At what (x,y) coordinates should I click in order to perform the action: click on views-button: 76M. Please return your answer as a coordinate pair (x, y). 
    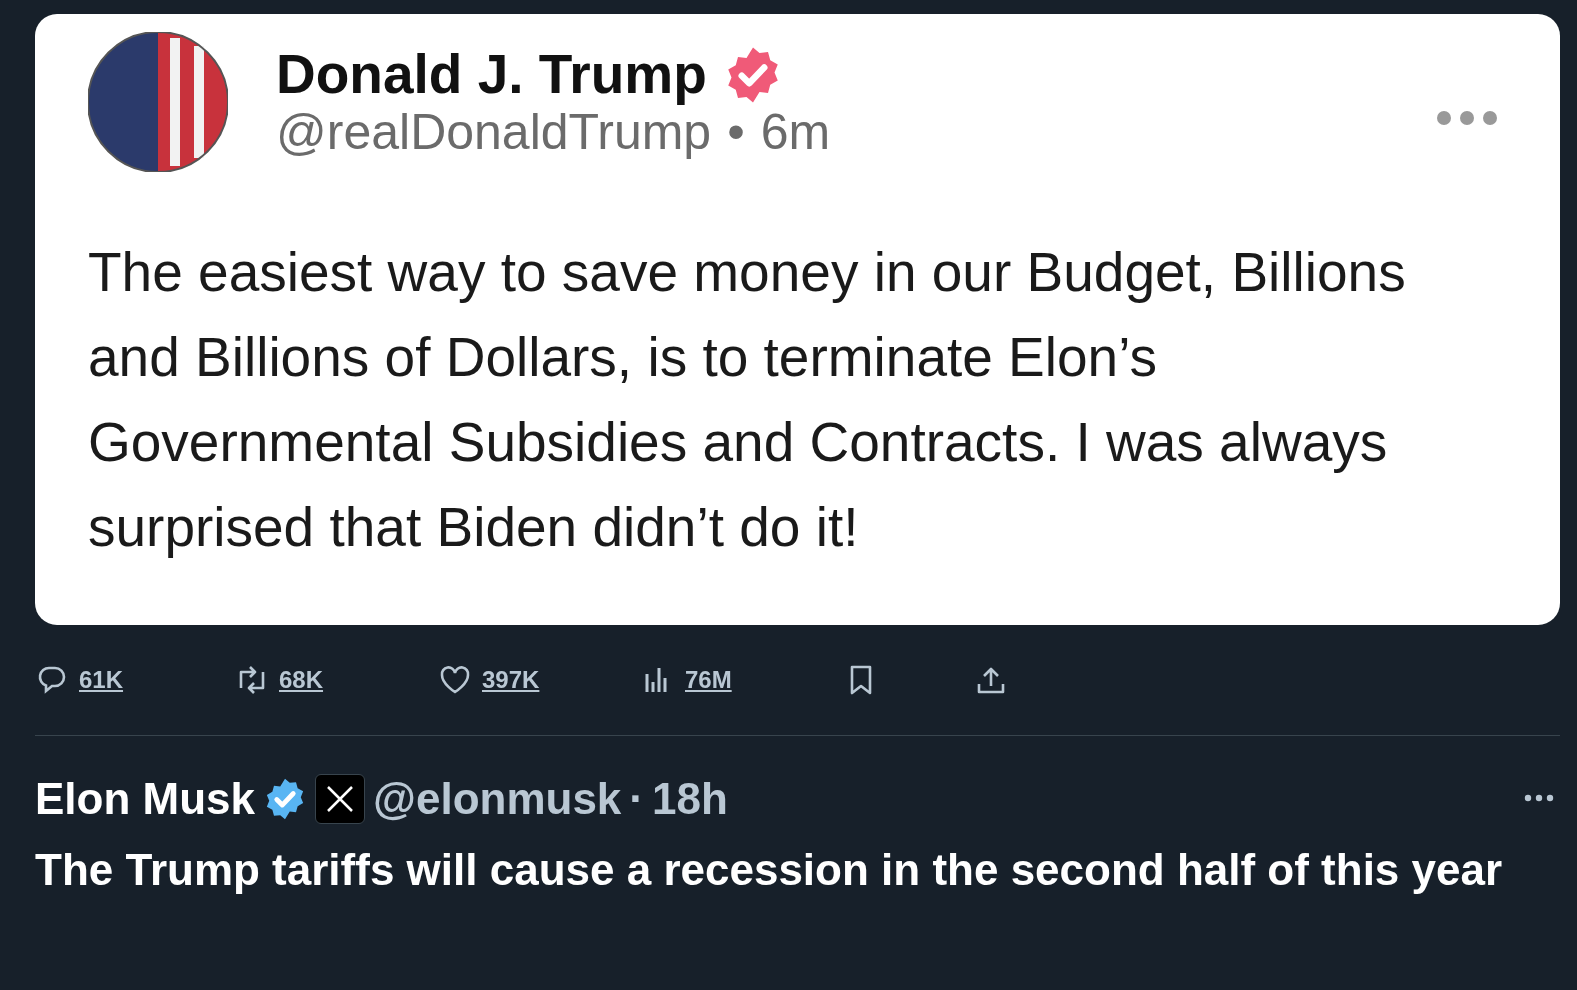
    Looking at the image, I should click on (686, 680).